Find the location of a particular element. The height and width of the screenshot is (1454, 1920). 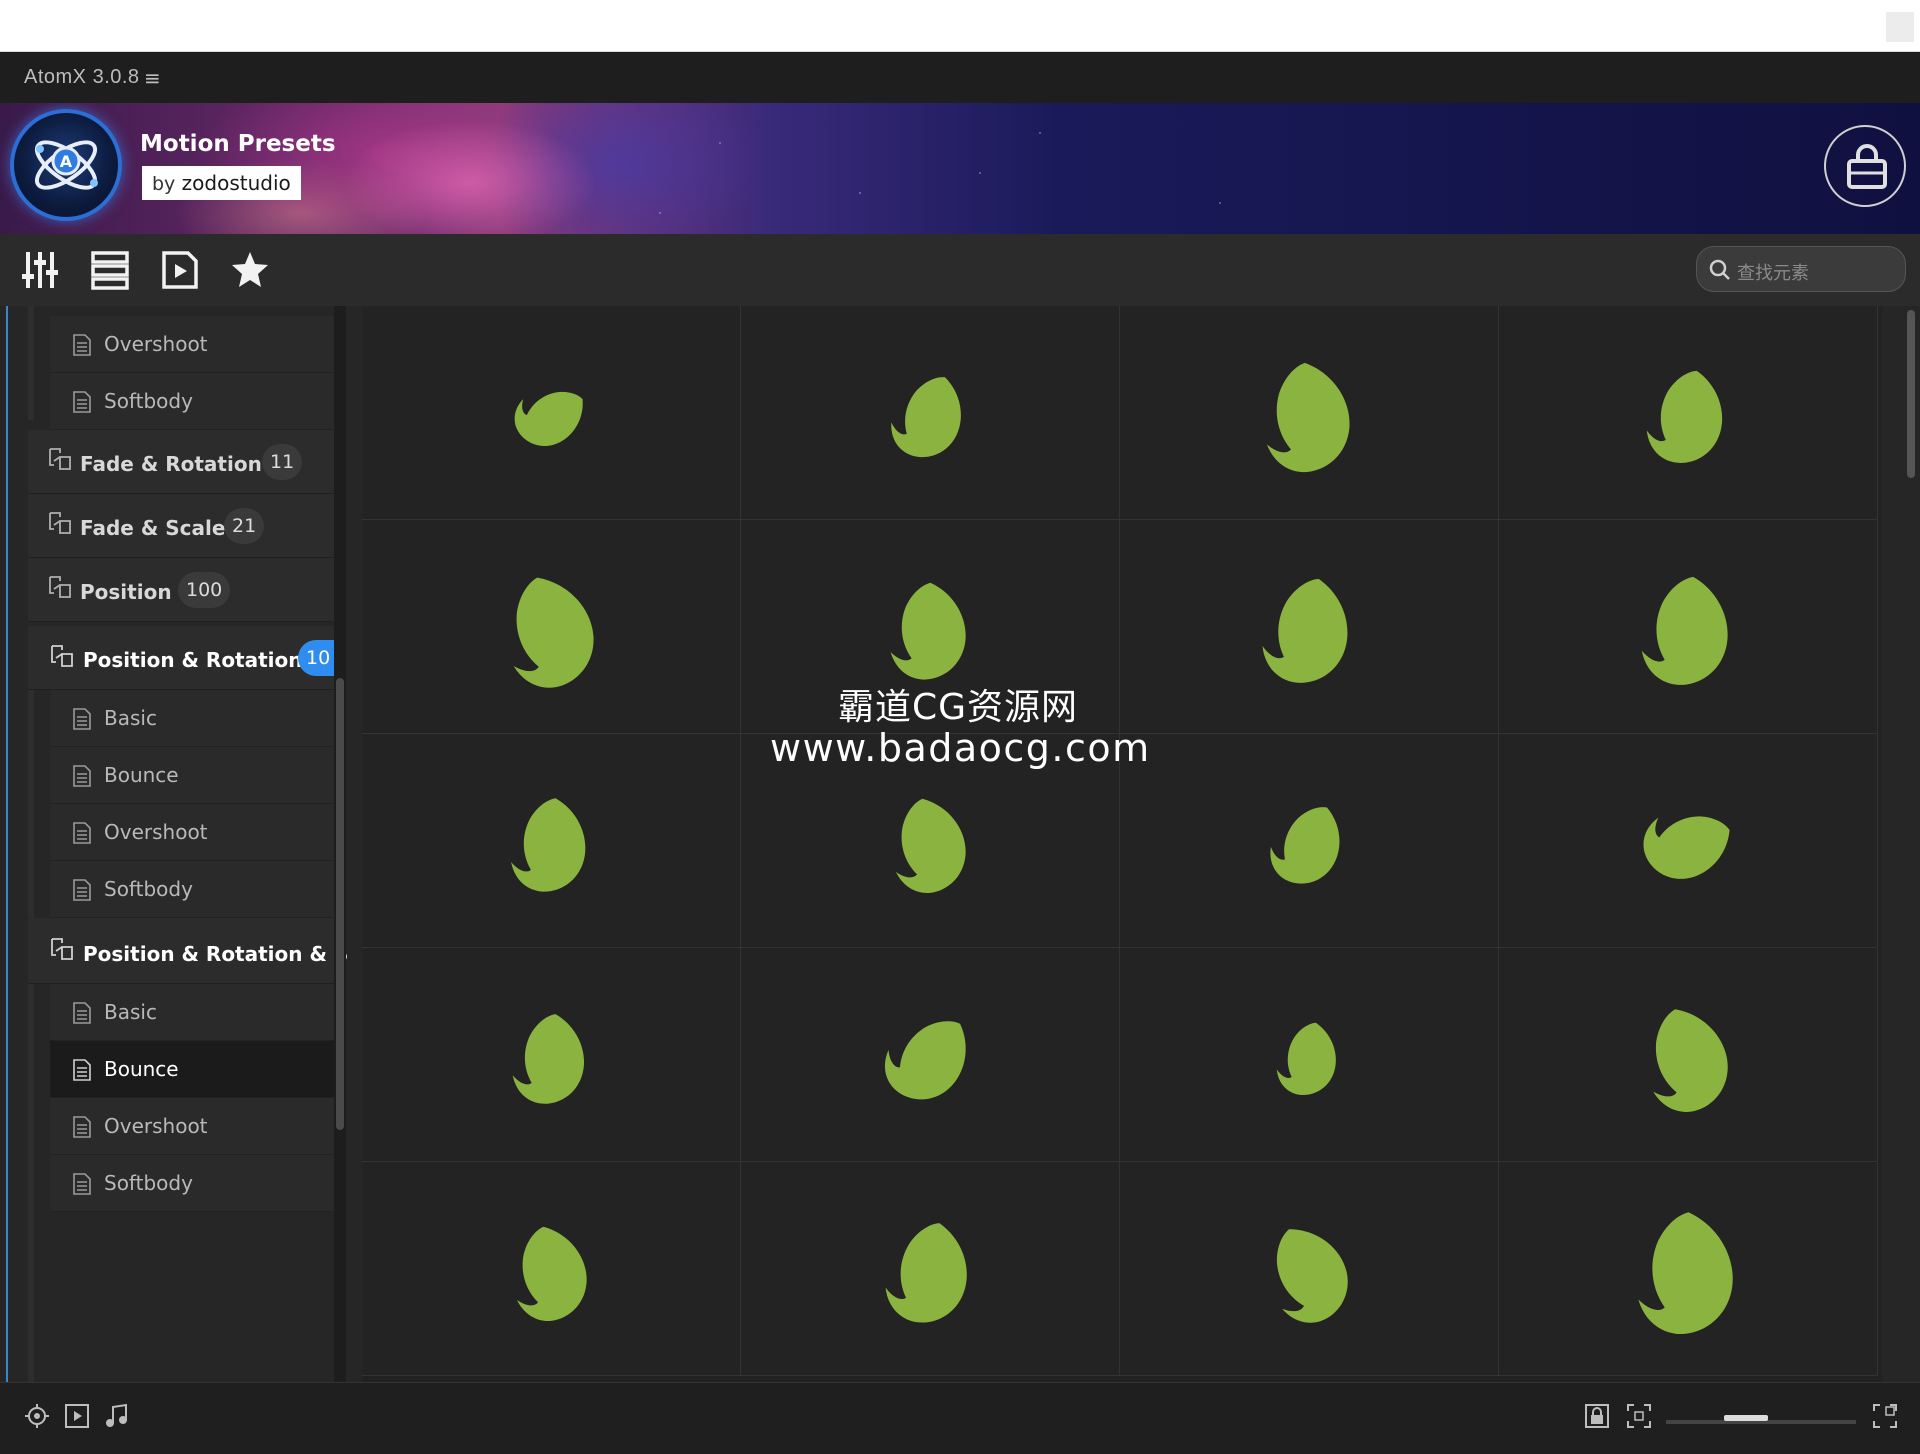

grid-scrollbar-thumb is located at coordinates (1911, 394).